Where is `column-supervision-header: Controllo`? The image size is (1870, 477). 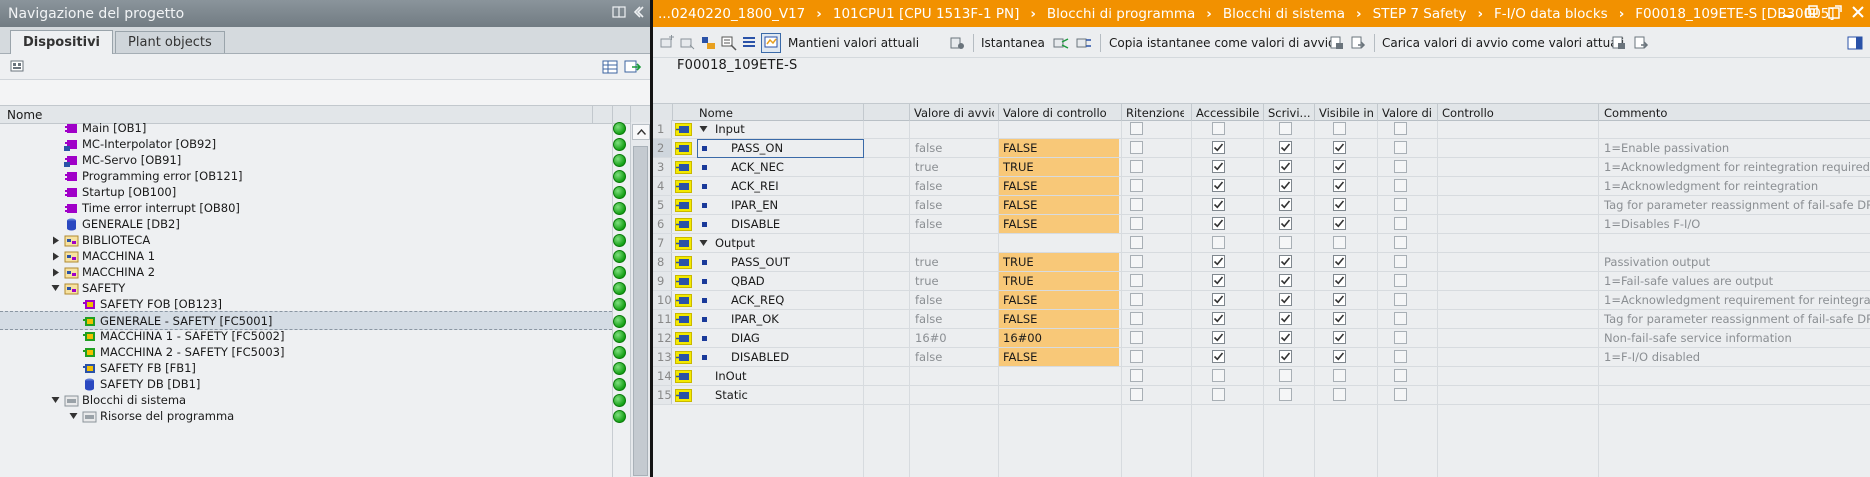
column-supervision-header: Controllo is located at coordinates (1492, 113).